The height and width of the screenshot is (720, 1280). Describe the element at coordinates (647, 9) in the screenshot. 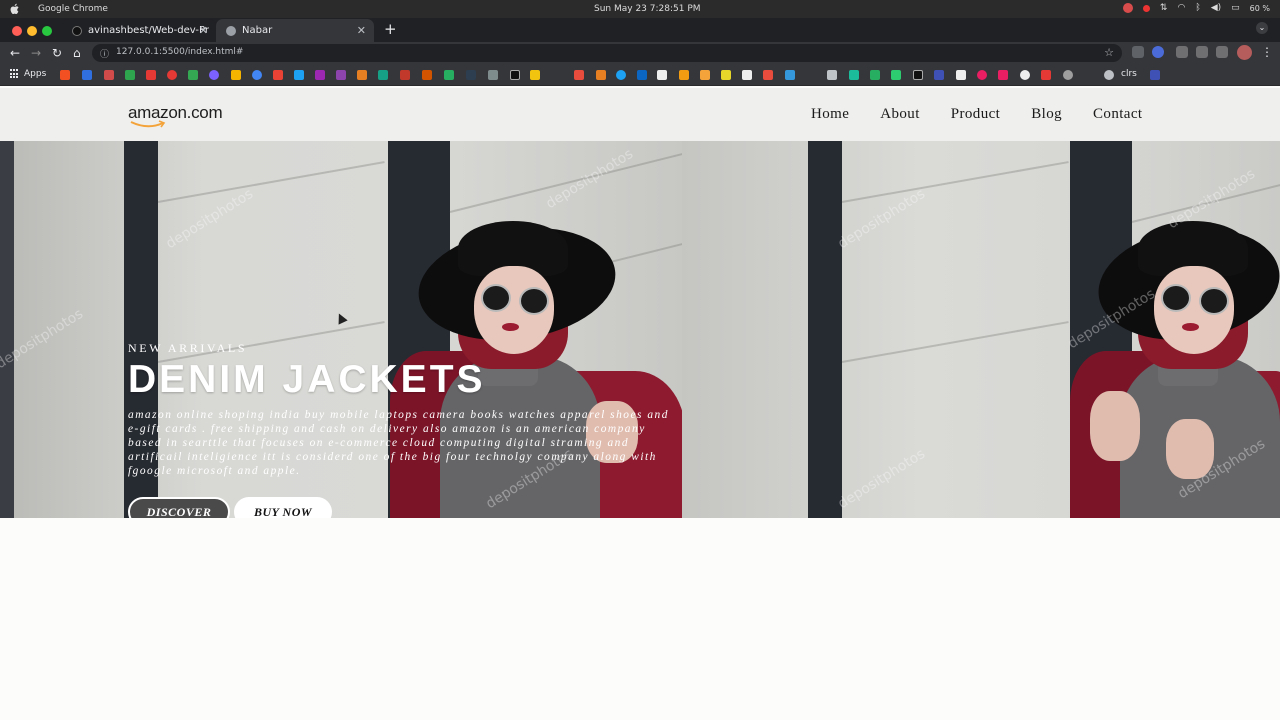

I see `system-clock: Sun May 23 7:28:51 PM` at that location.